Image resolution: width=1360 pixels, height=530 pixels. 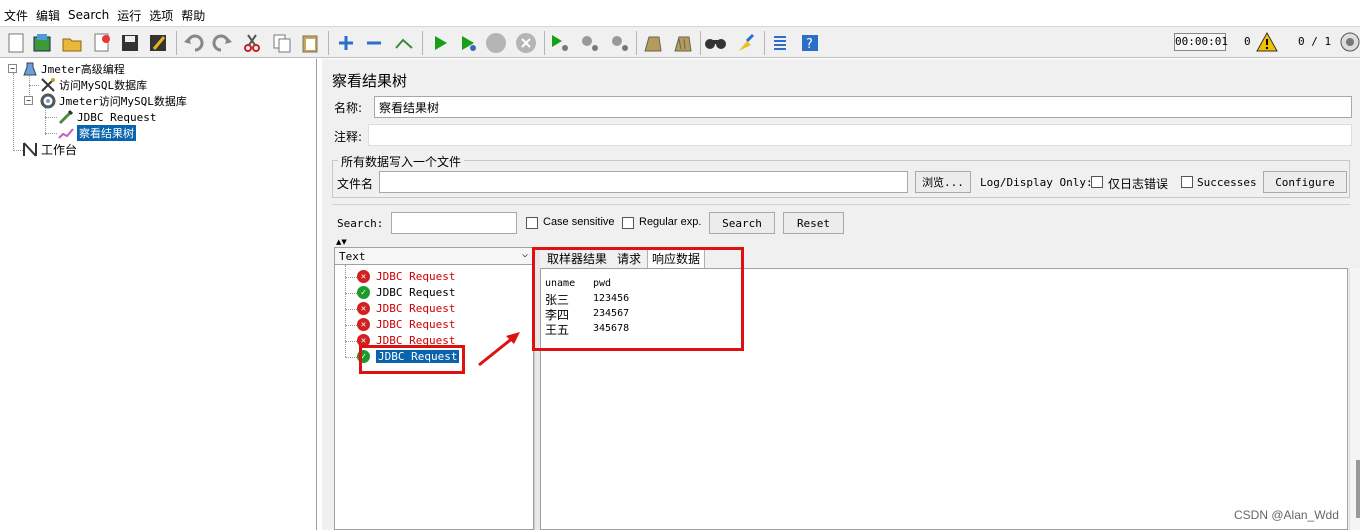 What do you see at coordinates (48, 101) in the screenshot?
I see `gear-icon` at bounding box center [48, 101].